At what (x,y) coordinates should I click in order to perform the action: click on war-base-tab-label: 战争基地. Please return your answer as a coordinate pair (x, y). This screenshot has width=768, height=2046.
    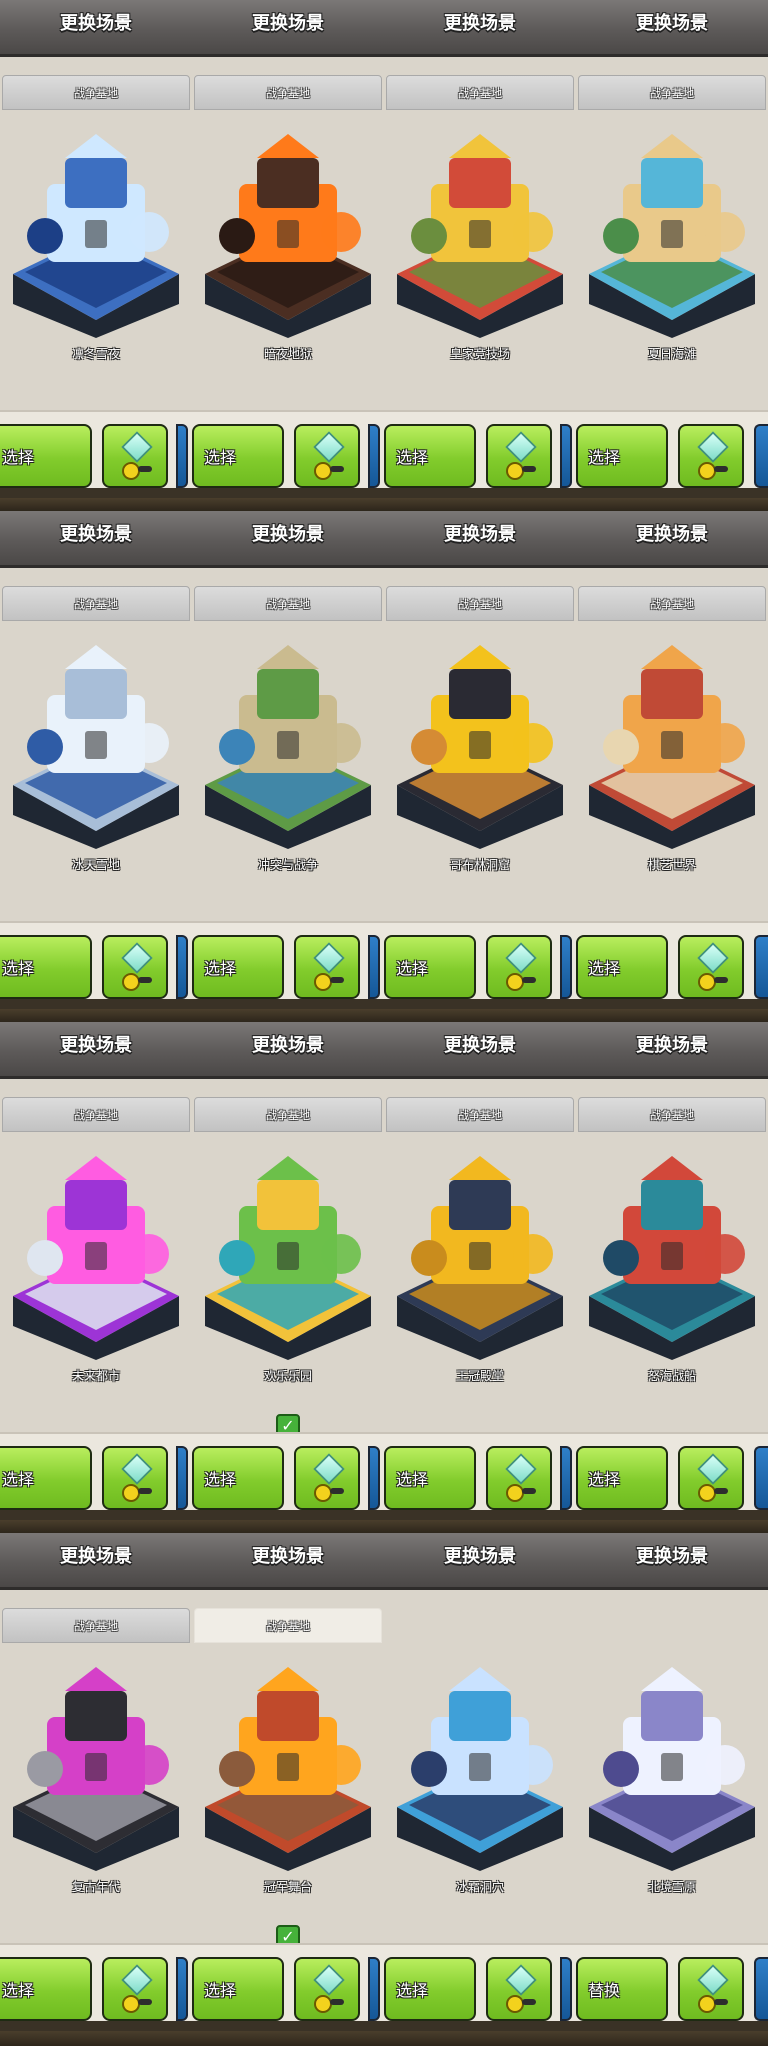
    Looking at the image, I should click on (96, 93).